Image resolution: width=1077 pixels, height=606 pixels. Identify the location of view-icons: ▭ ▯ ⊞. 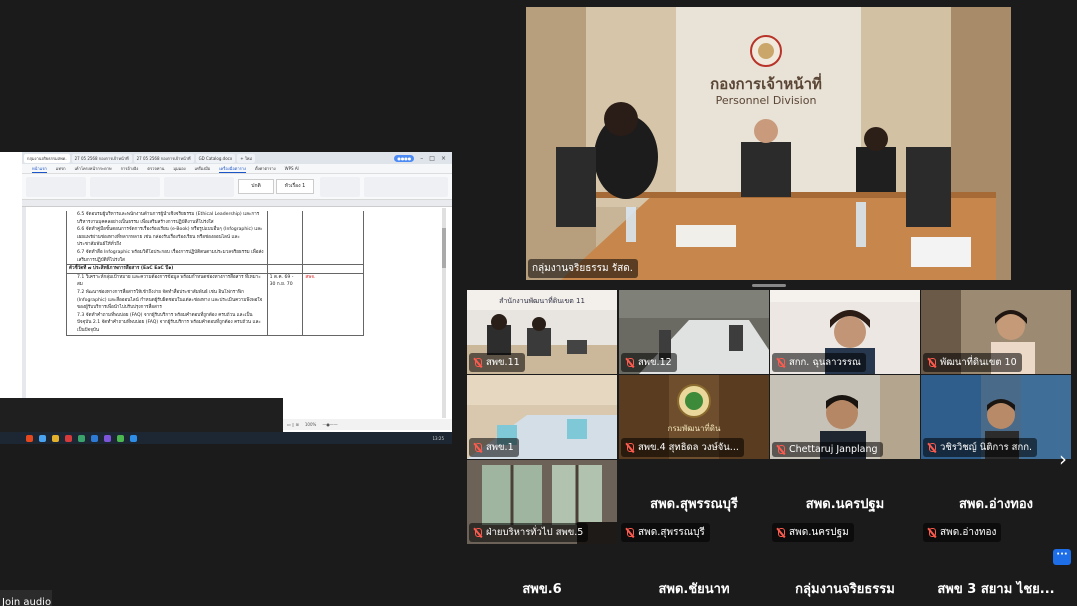
(293, 424).